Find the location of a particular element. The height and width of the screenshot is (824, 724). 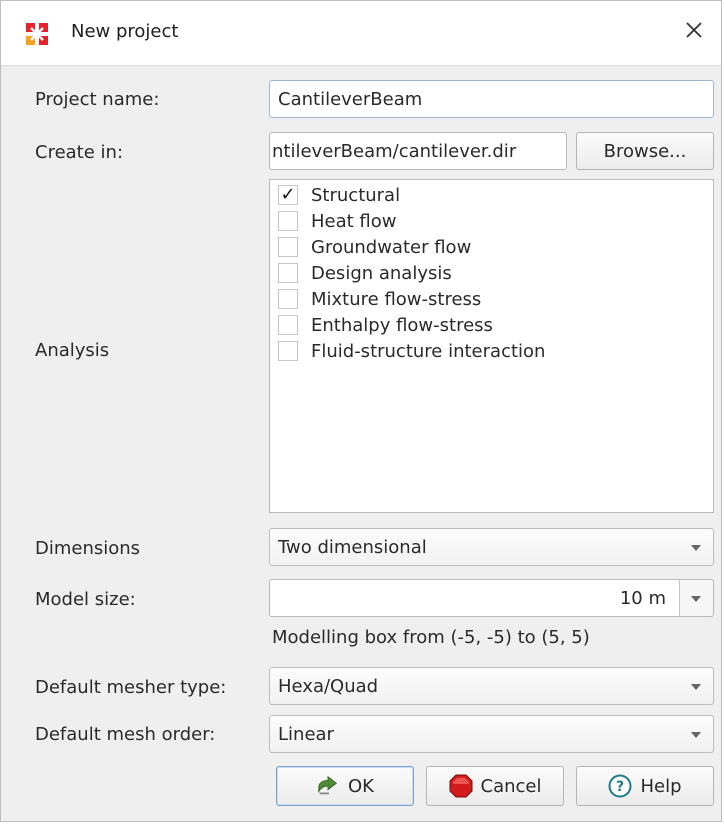

analysis-item-label: Design analysis is located at coordinates (381, 273).